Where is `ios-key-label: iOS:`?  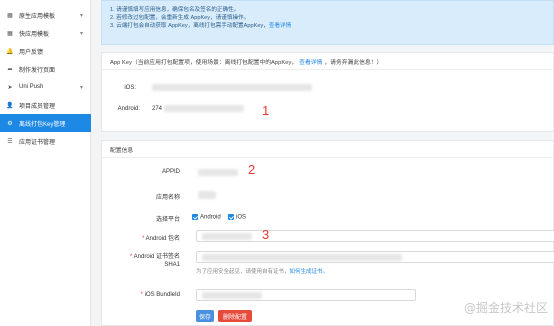
ios-key-label: iOS: is located at coordinates (130, 88).